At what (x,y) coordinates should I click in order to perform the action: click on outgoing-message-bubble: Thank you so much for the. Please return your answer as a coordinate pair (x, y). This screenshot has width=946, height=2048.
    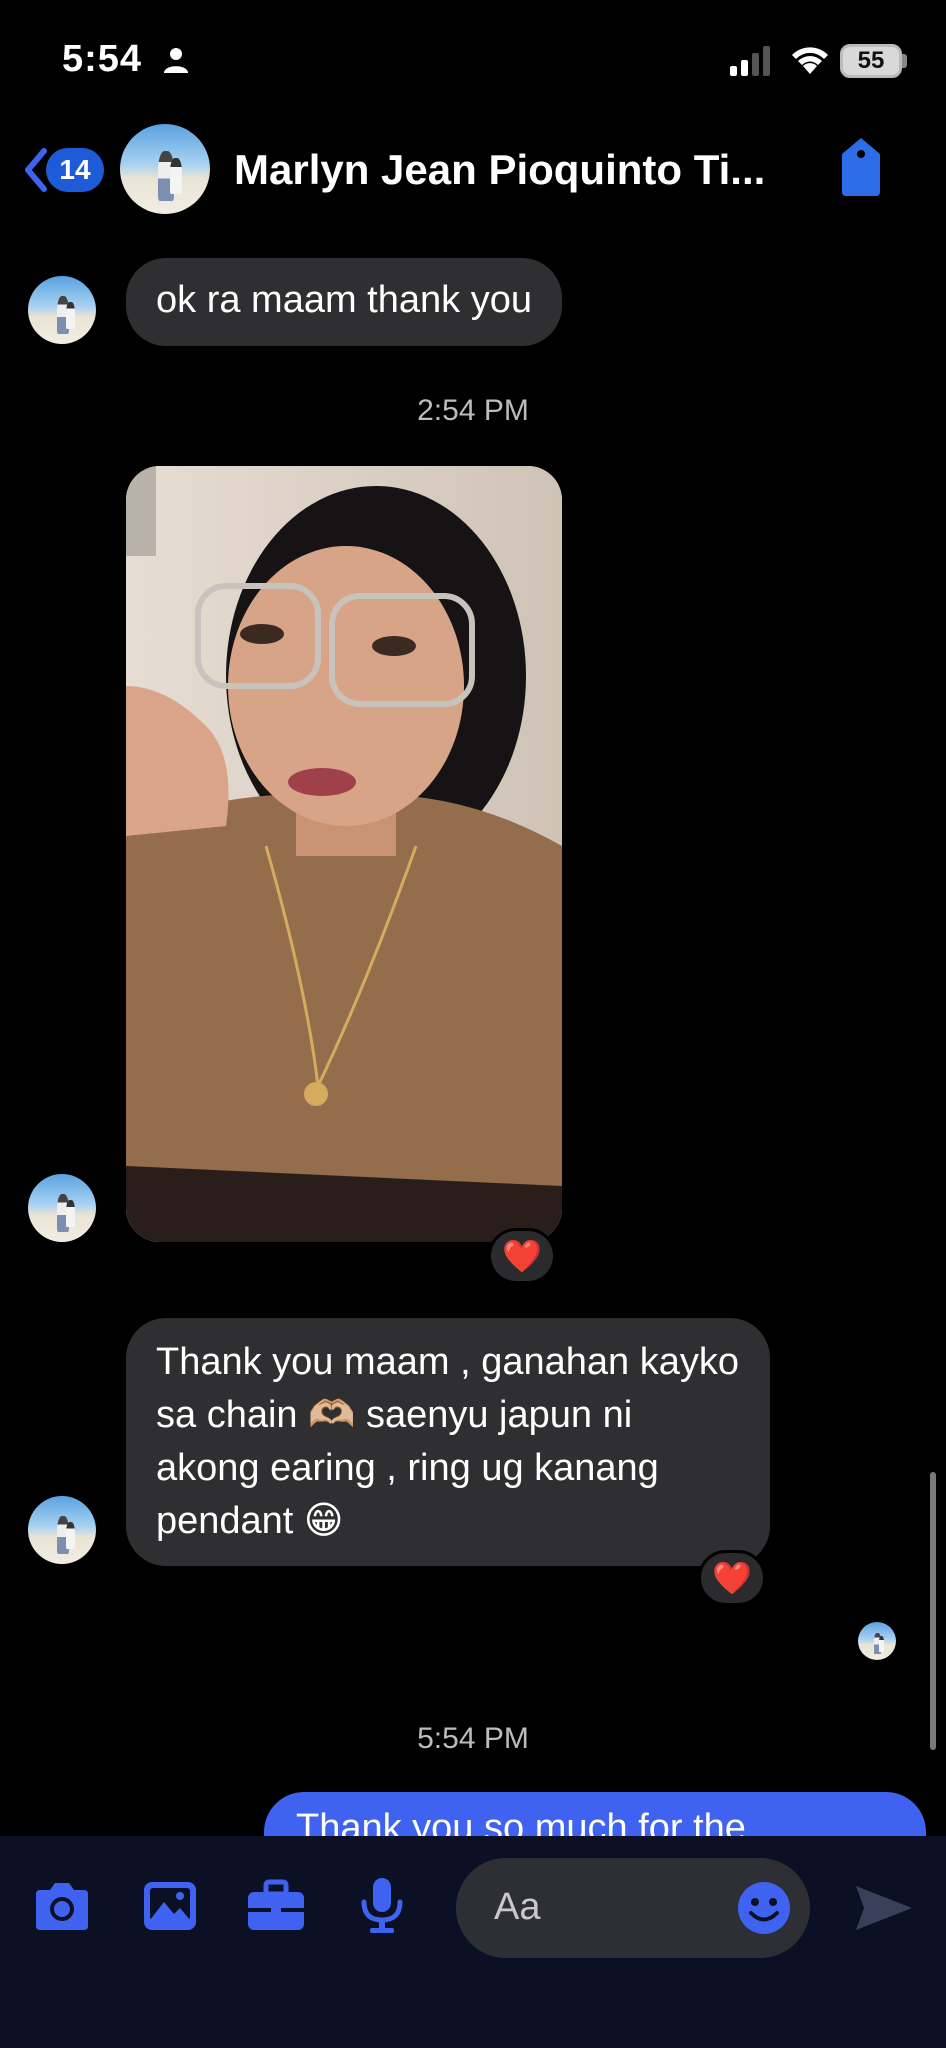
    Looking at the image, I should click on (595, 1814).